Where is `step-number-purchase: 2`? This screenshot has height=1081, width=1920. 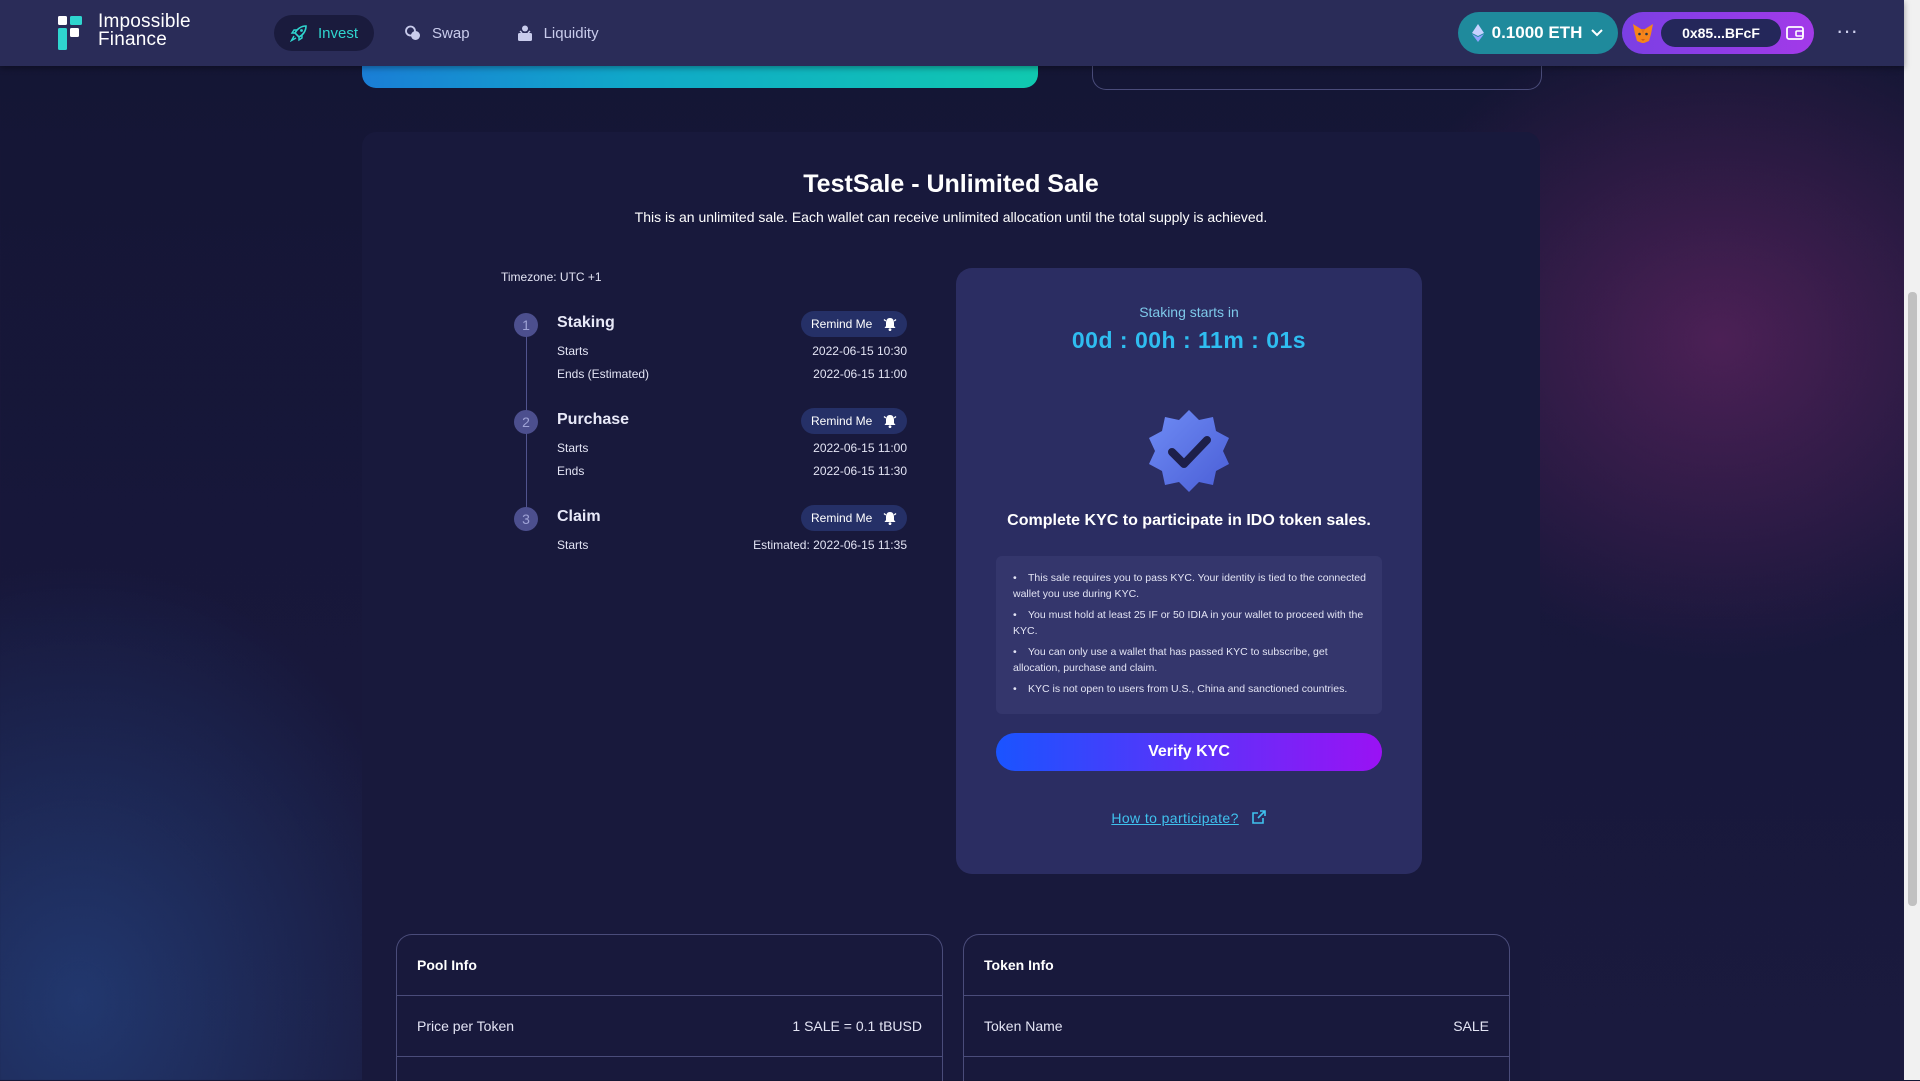 step-number-purchase: 2 is located at coordinates (526, 422).